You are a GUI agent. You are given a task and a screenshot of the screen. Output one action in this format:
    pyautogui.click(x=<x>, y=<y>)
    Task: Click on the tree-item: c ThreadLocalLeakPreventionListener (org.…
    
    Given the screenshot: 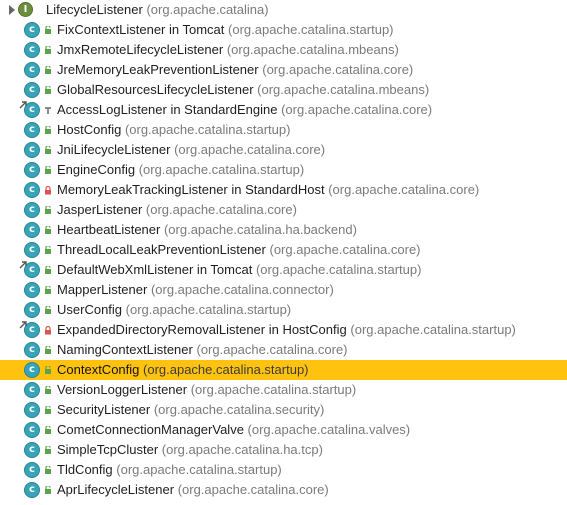 What is the action you would take?
    pyautogui.click(x=283, y=250)
    